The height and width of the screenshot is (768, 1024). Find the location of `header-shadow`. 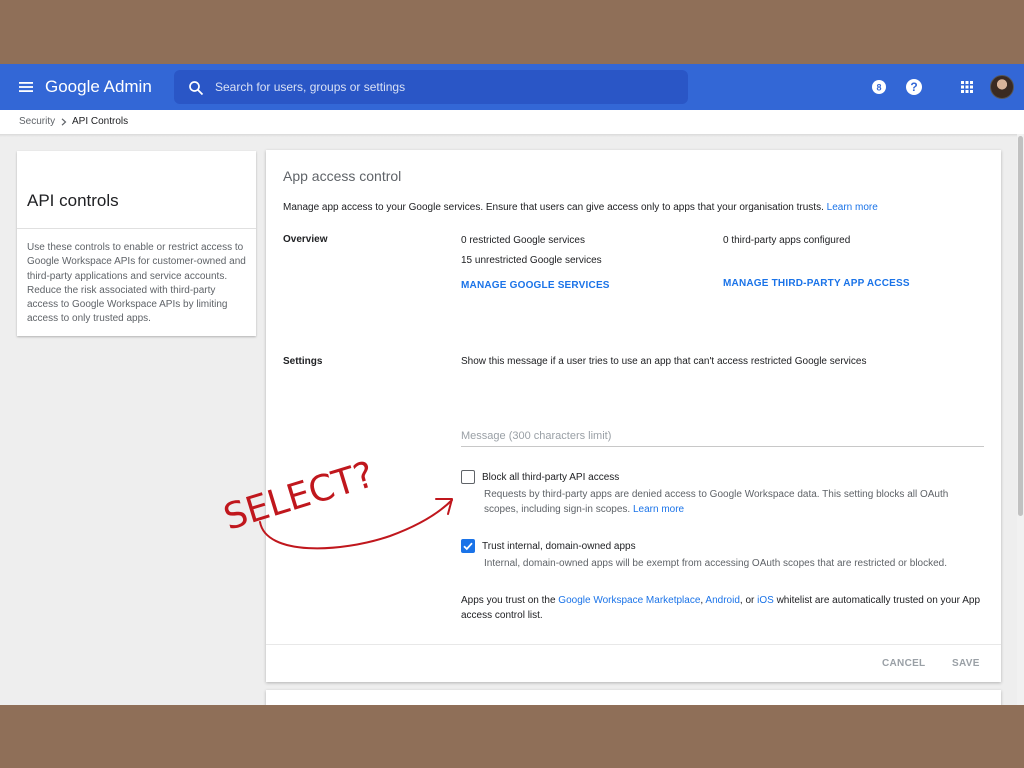

header-shadow is located at coordinates (512, 135).